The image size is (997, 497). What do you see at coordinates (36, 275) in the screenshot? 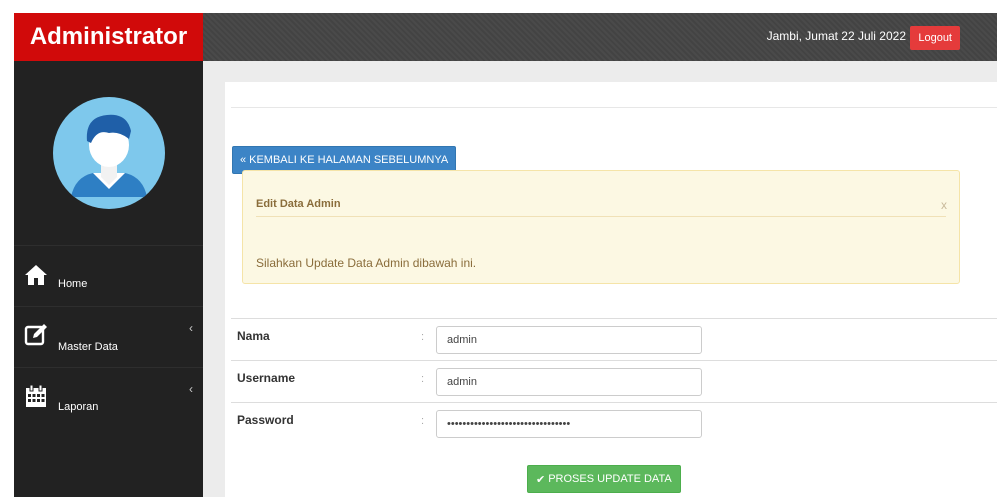
I see `home-icon` at bounding box center [36, 275].